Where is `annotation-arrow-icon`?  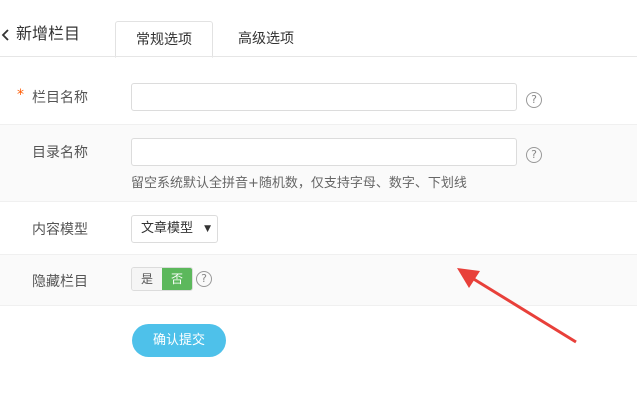 annotation-arrow-icon is located at coordinates (517, 306).